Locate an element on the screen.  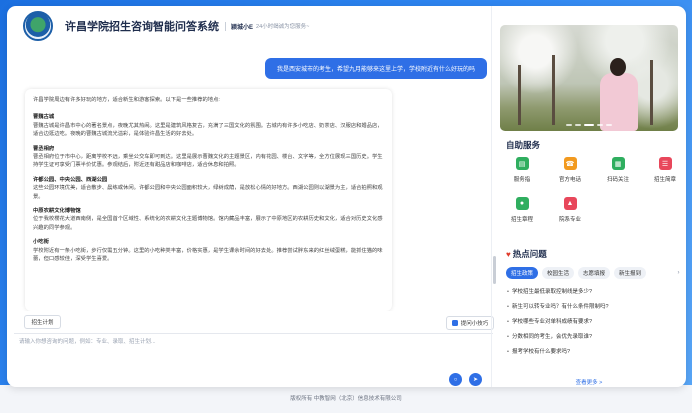
tab-registration: 新生报到 is located at coordinates (630, 273).